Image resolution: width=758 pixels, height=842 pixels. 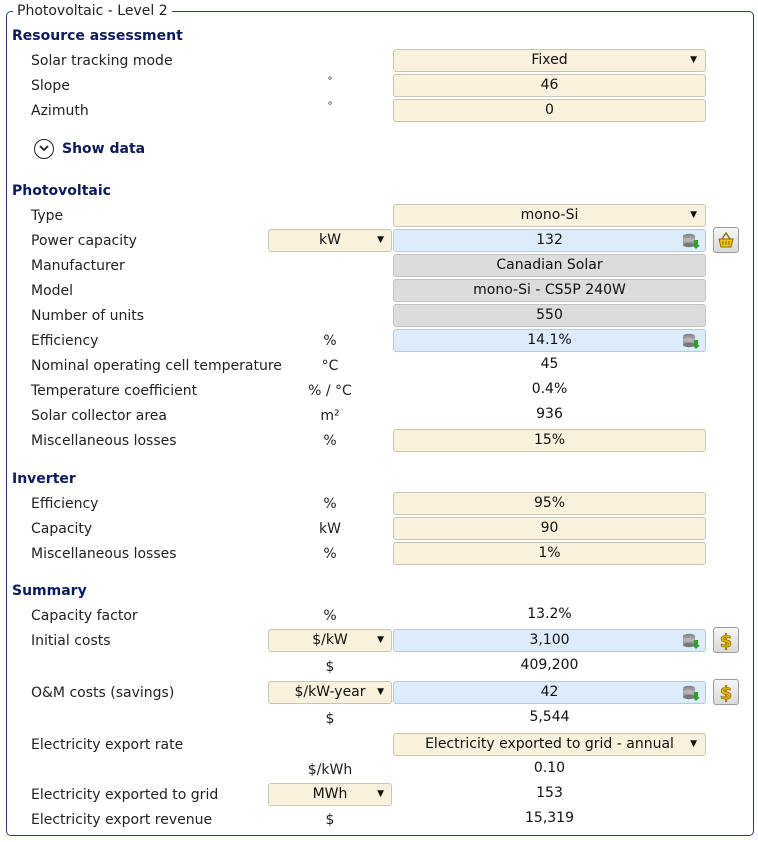 I want to click on om-costs-unit-select: $/kW-year ▼, so click(x=330, y=692).